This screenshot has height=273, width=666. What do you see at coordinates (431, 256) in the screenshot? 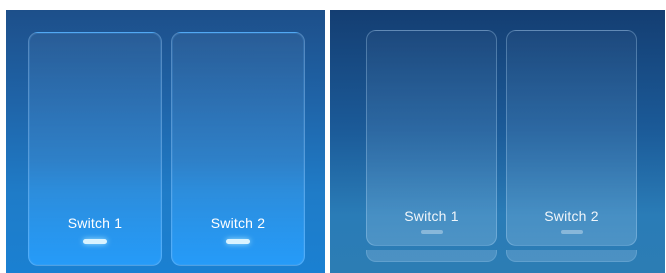
I see `switch-1-base` at bounding box center [431, 256].